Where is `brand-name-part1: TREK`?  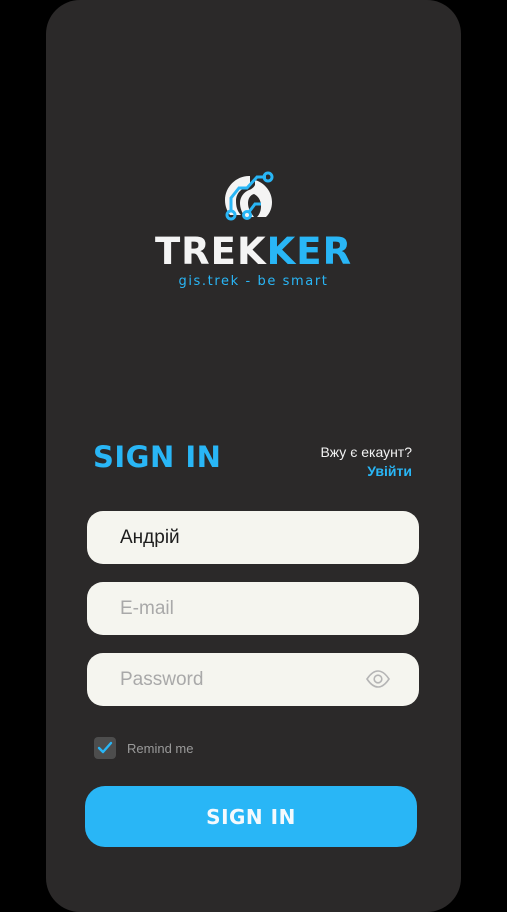
brand-name-part1: TREK is located at coordinates (210, 251).